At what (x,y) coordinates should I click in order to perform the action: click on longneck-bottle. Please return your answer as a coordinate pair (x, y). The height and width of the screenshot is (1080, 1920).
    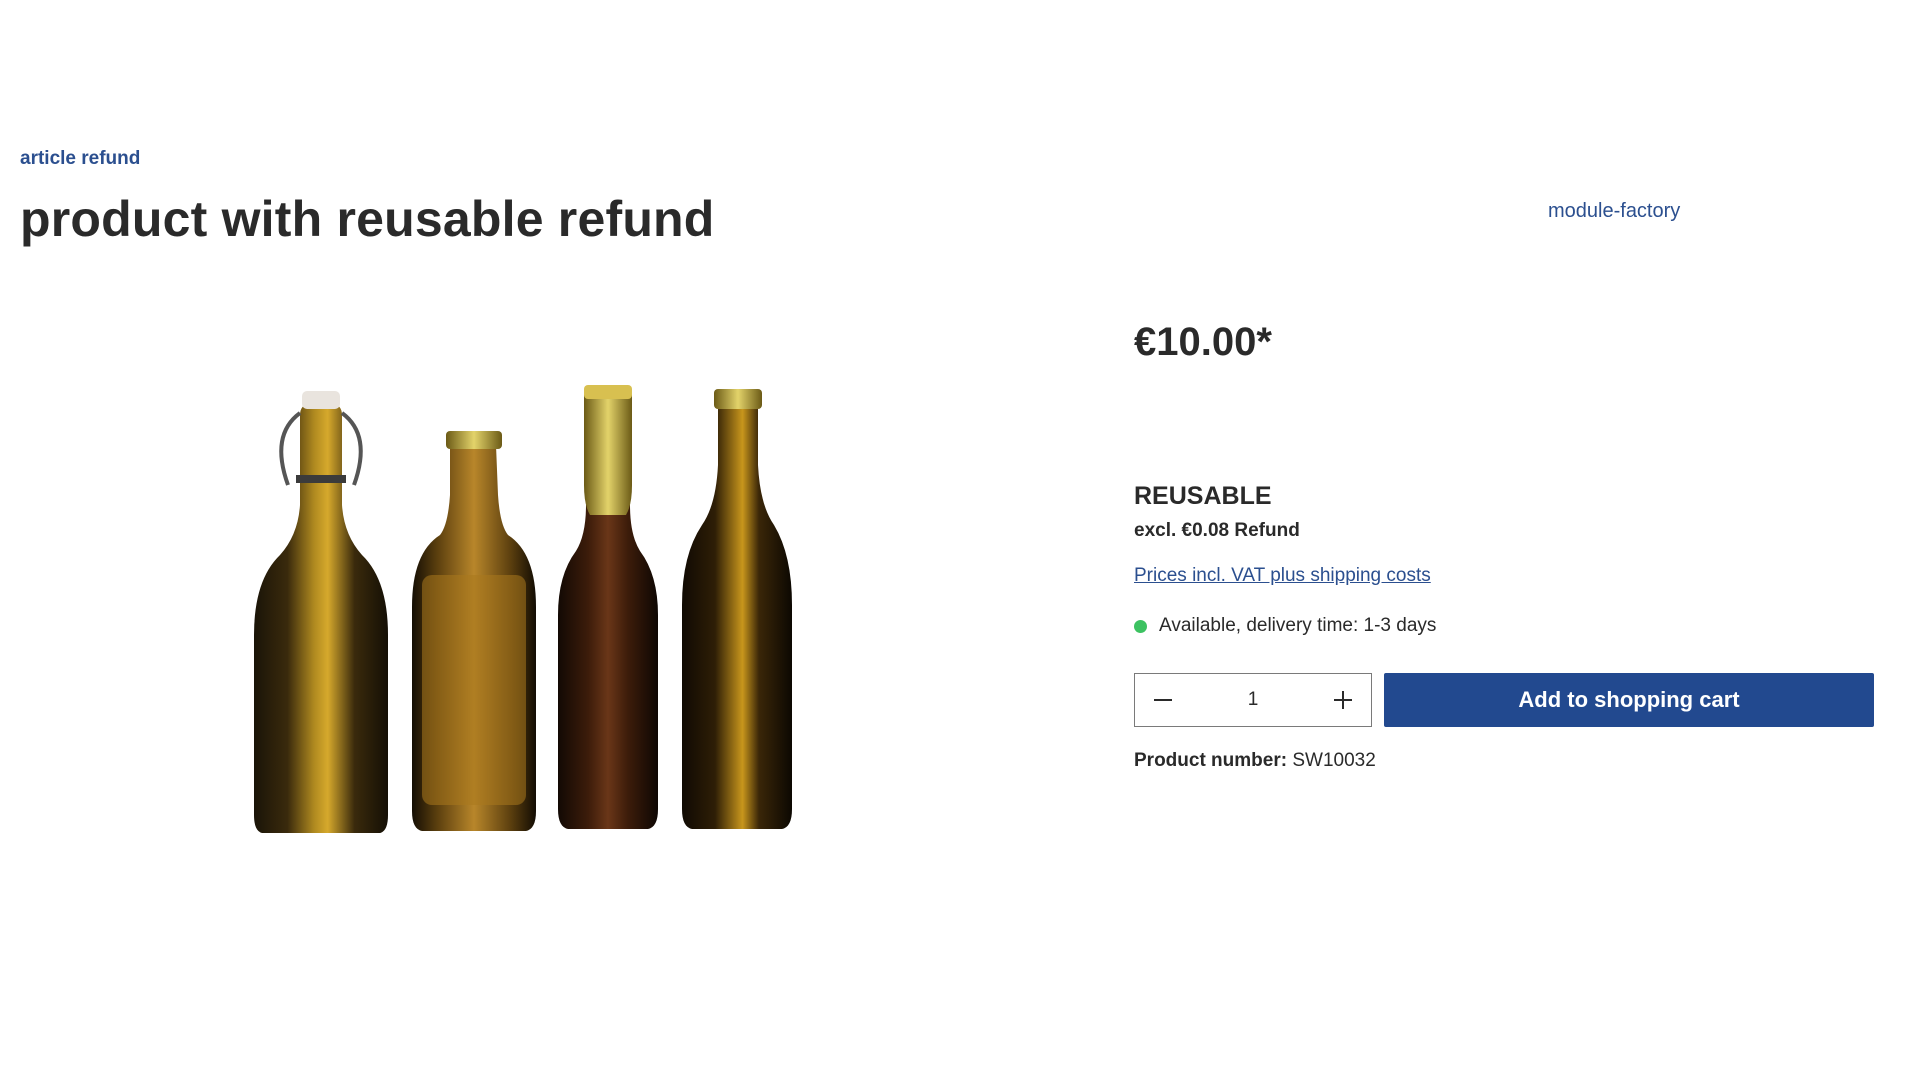
    Looking at the image, I should click on (608, 607).